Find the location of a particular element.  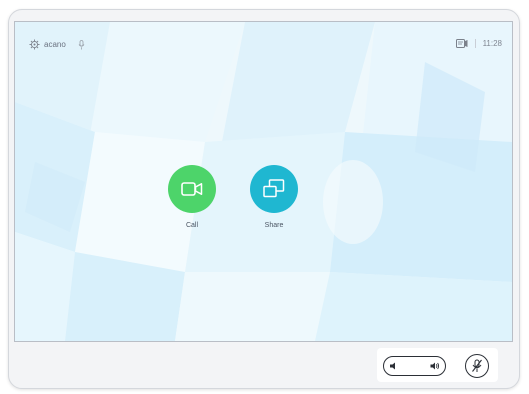

camera-status-icon is located at coordinates (461, 43).